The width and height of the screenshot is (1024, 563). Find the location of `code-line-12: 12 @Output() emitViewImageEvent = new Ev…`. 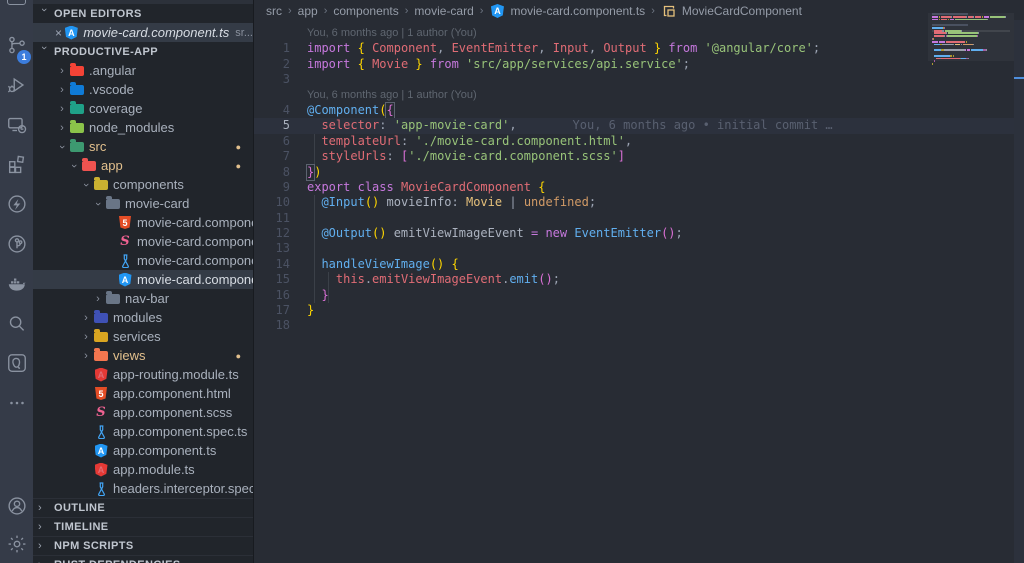

code-line-12: 12 @Output() emitViewImageEvent = new Ev… is located at coordinates (634, 233).